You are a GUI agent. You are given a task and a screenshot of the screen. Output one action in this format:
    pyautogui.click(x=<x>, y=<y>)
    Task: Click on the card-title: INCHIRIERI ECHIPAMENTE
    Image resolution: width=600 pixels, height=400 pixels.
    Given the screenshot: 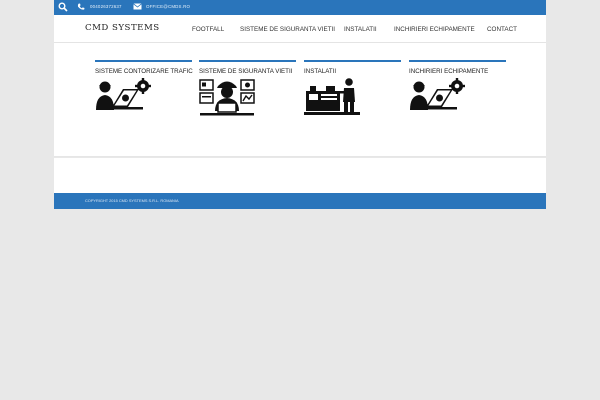 What is the action you would take?
    pyautogui.click(x=457, y=71)
    